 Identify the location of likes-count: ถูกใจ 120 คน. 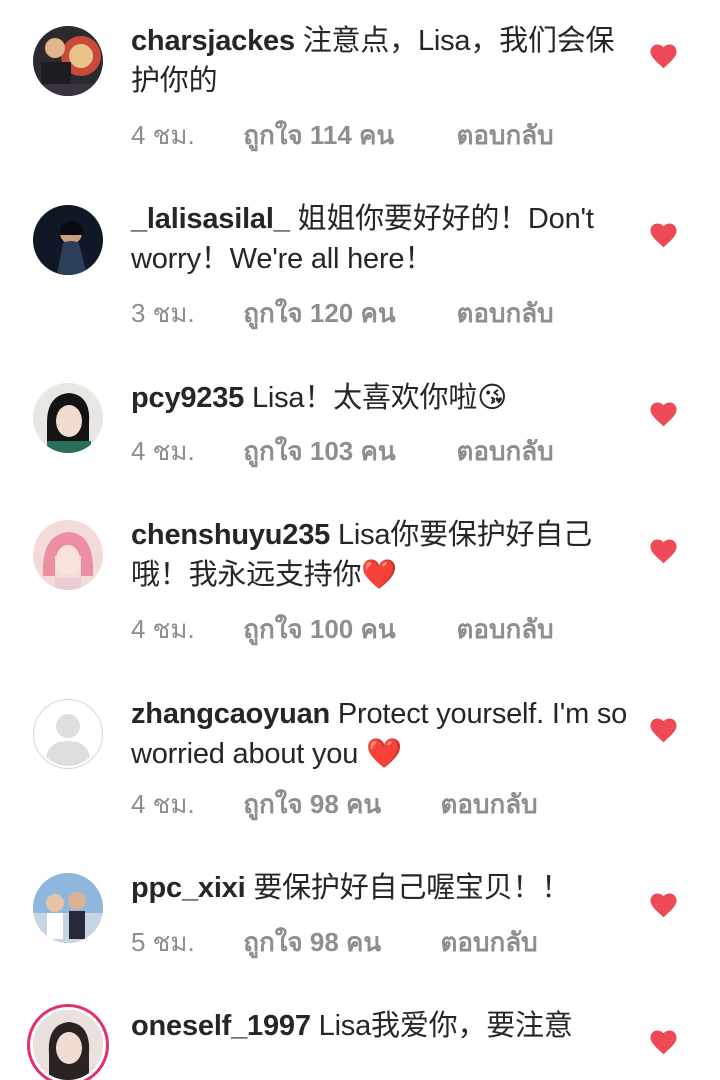
(346, 313).